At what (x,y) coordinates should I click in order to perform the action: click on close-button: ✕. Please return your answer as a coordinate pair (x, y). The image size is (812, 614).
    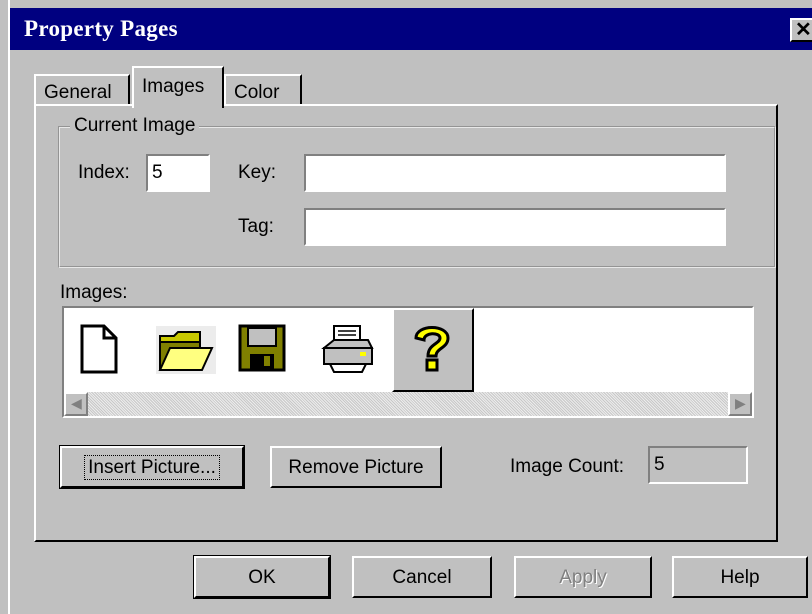
    Looking at the image, I should click on (801, 30).